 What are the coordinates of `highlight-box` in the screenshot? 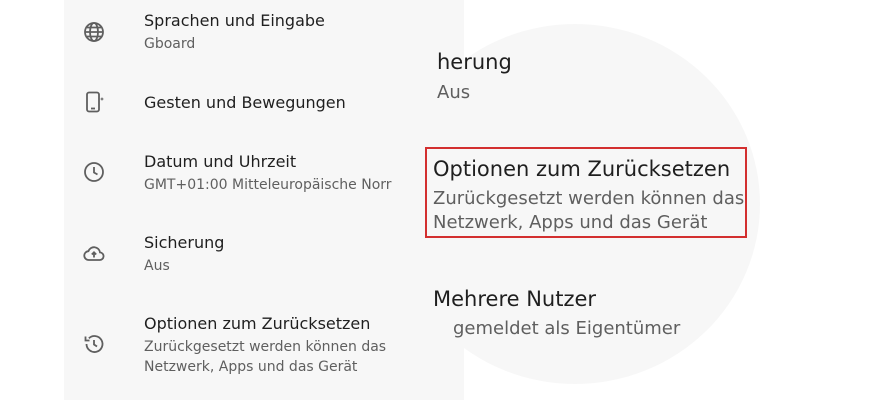 It's located at (586, 192).